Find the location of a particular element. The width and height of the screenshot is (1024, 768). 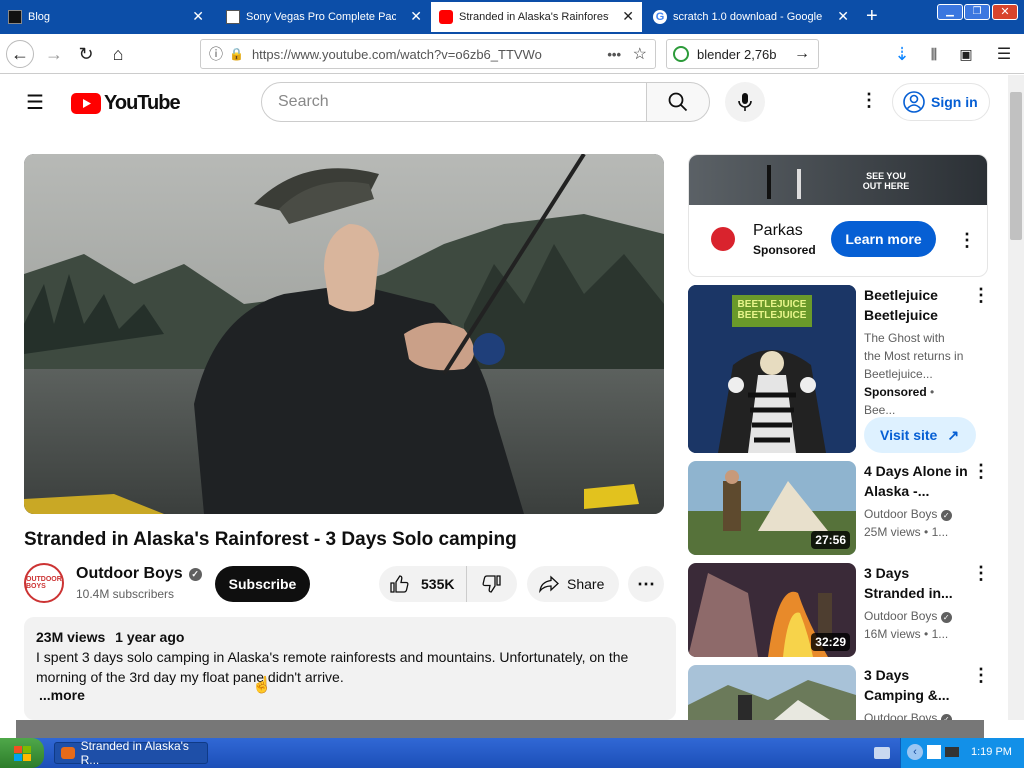

restore-button: ❐ is located at coordinates (977, 12).